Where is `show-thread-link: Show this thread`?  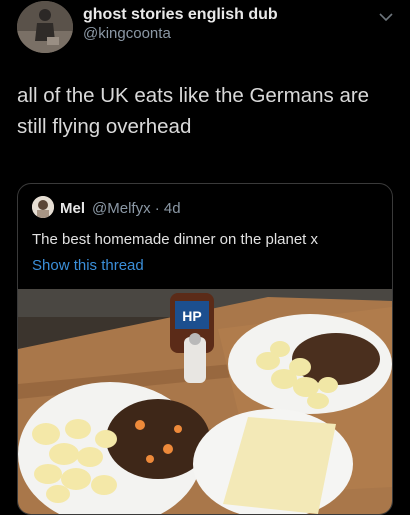 show-thread-link: Show this thread is located at coordinates (88, 265).